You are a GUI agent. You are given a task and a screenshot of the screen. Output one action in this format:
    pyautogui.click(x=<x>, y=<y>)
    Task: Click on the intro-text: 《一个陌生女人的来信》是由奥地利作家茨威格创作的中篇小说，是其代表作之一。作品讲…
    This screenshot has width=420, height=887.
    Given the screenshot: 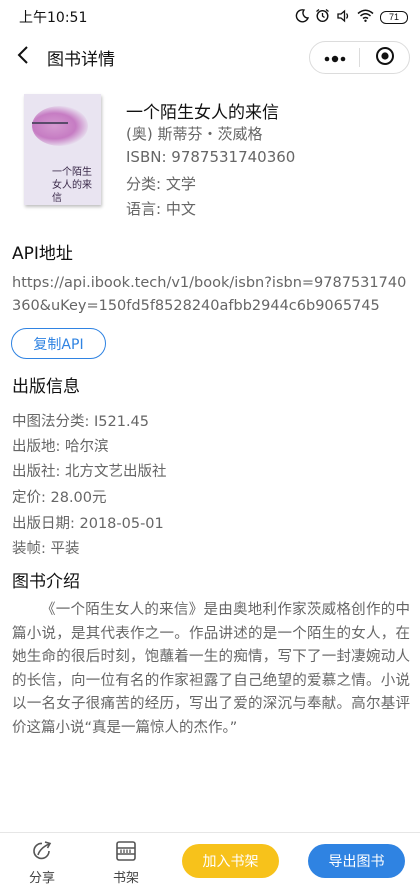 What is the action you would take?
    pyautogui.click(x=211, y=669)
    